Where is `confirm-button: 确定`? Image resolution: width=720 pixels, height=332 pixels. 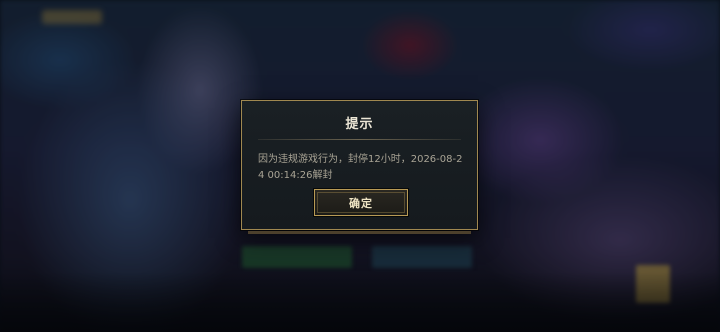 confirm-button: 确定 is located at coordinates (361, 202).